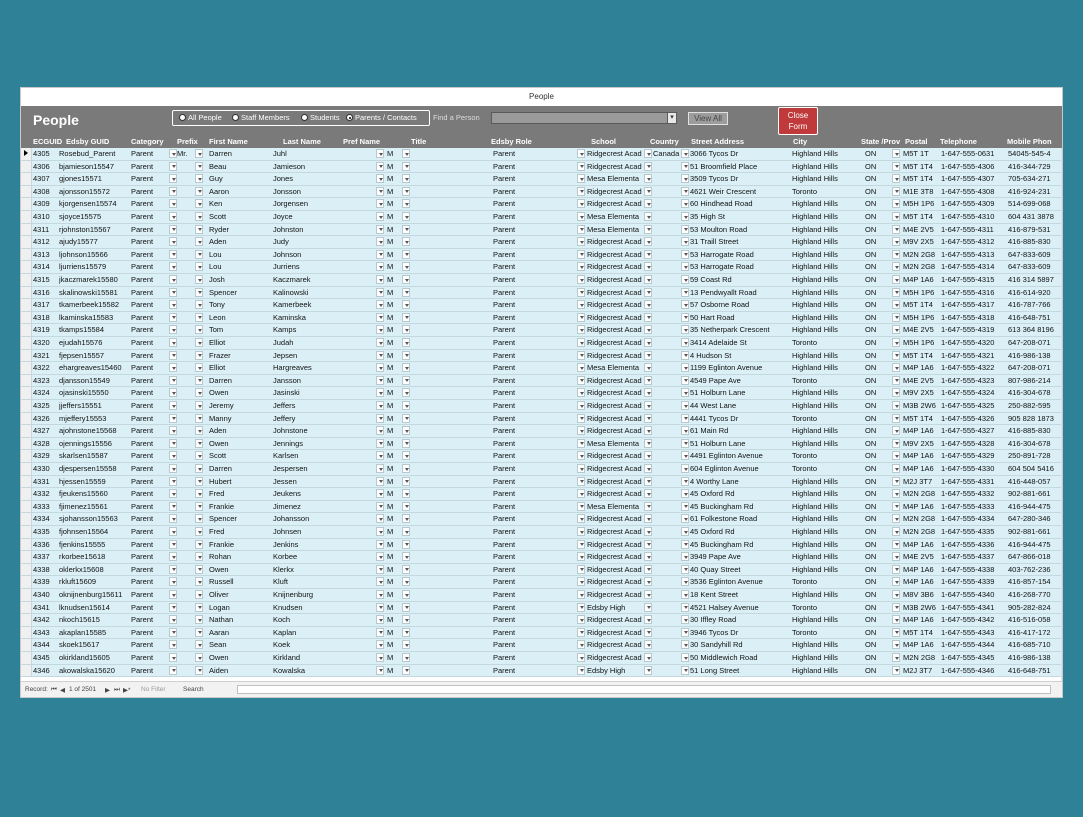 This screenshot has height=817, width=1083. Describe the element at coordinates (740, 329) in the screenshot. I see `street-address-cell: 35 Netherpark Crescent` at that location.